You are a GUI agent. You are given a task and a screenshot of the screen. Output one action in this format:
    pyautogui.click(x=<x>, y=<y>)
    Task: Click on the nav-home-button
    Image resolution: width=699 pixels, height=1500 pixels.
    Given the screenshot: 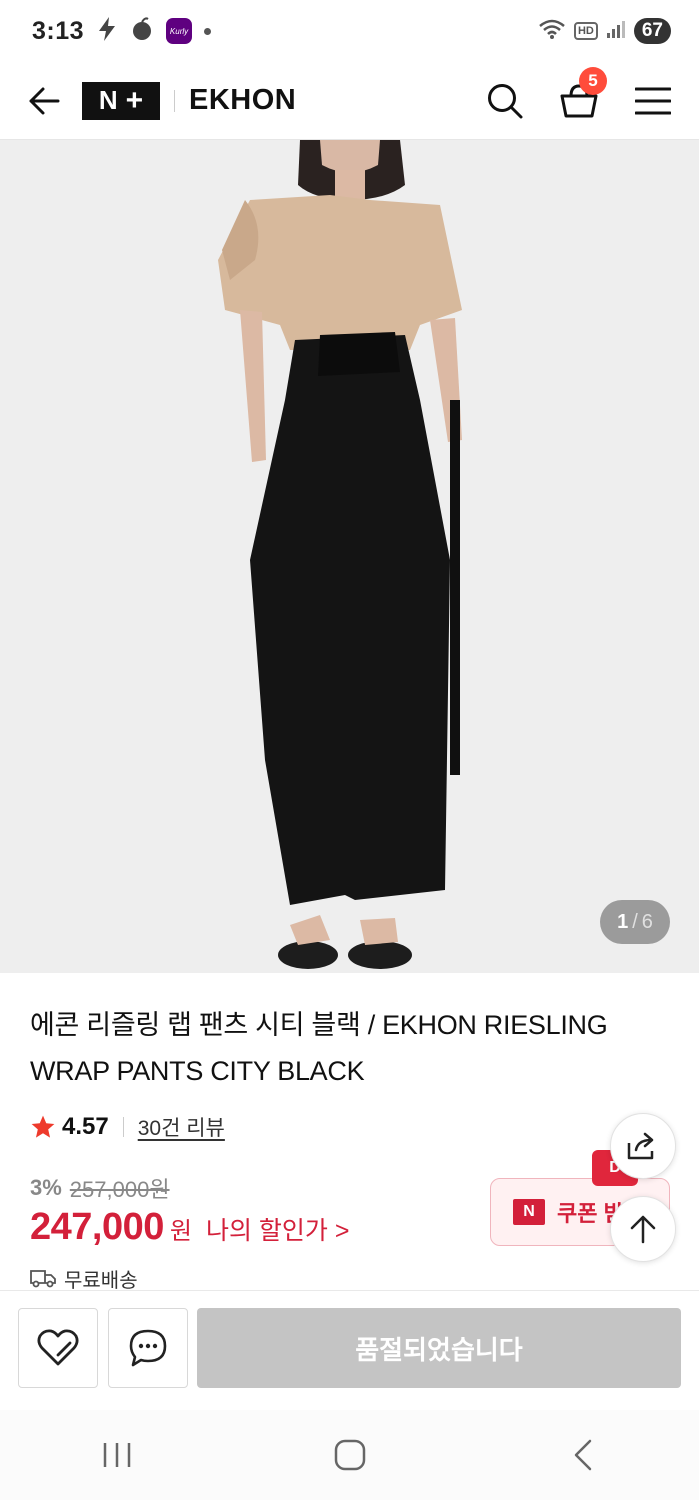 What is the action you would take?
    pyautogui.click(x=350, y=1455)
    